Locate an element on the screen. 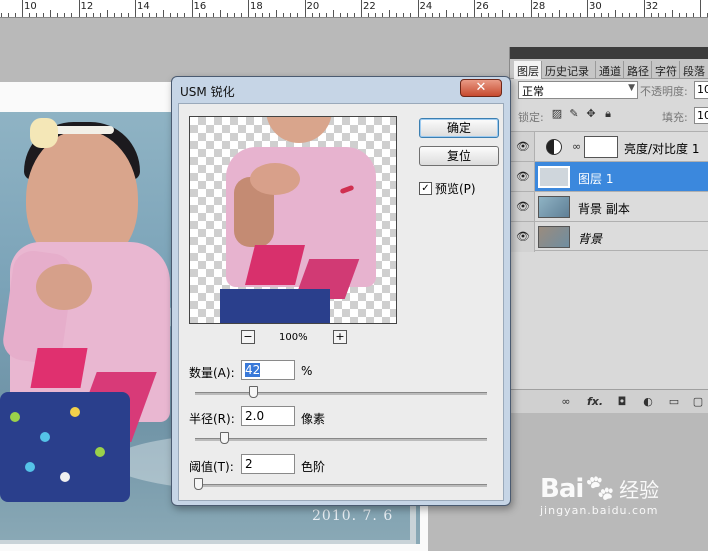 This screenshot has width=708, height=551. amount-slider-thumb is located at coordinates (253, 392).